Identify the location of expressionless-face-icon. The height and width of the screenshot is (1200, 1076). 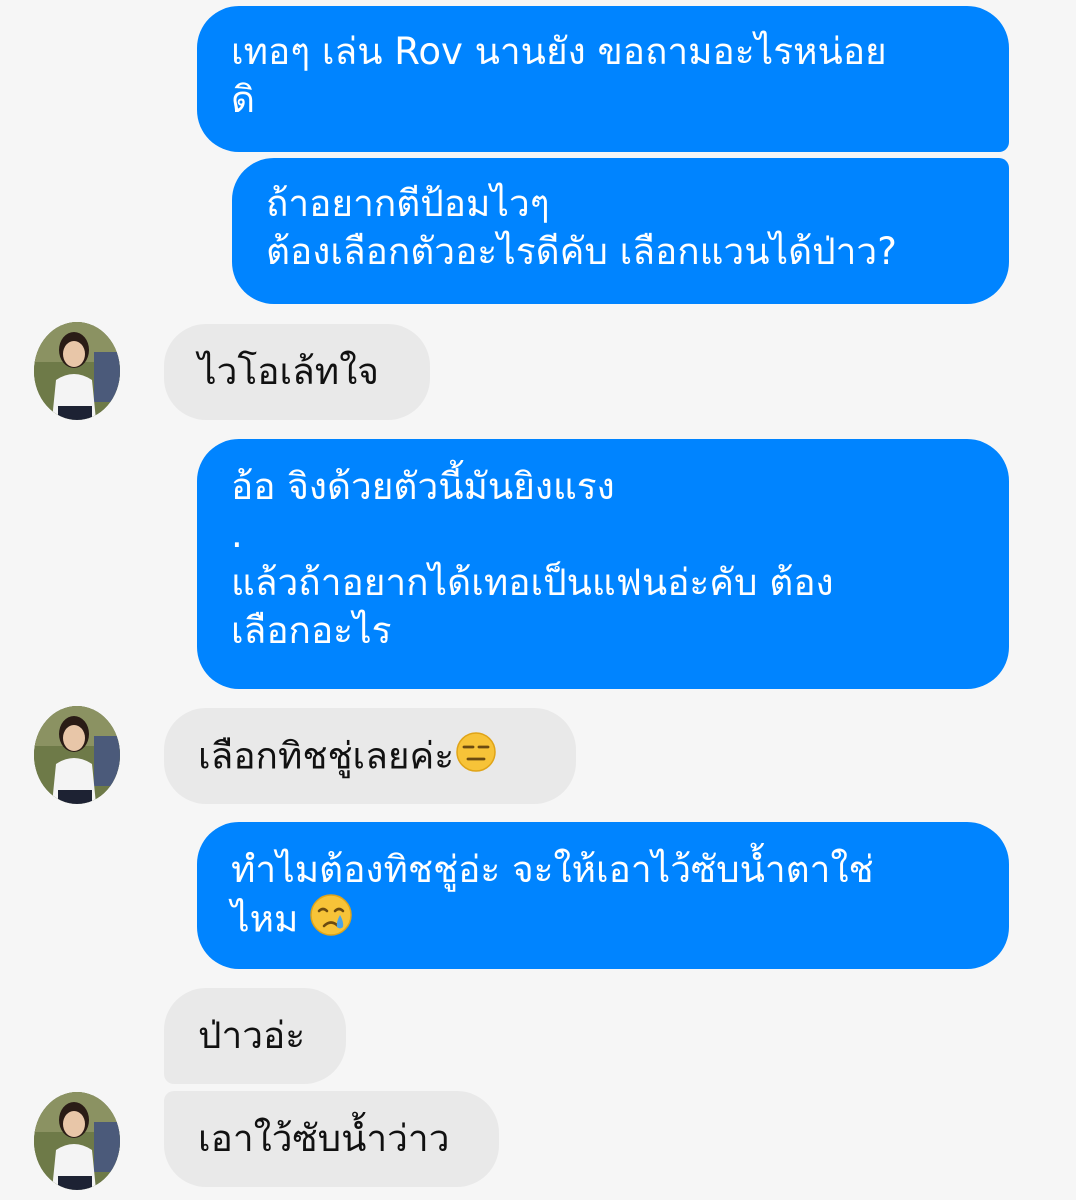
(476, 758).